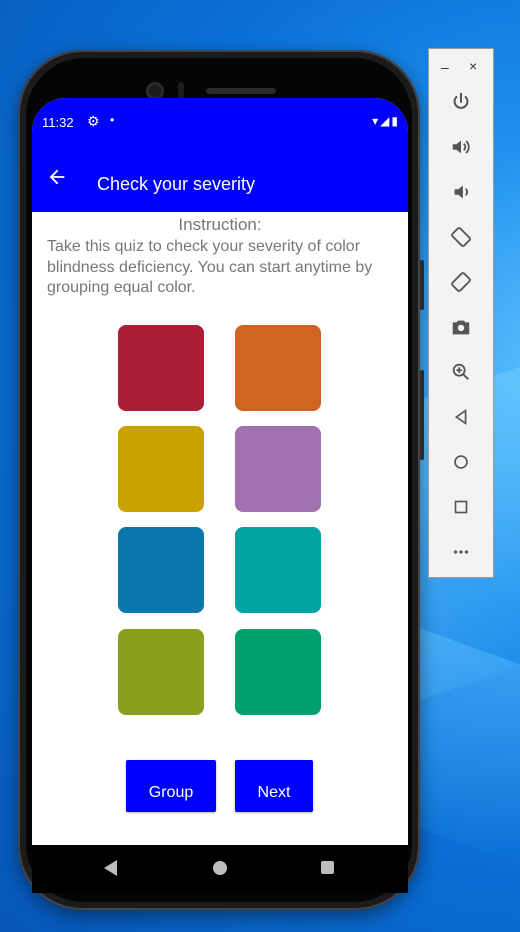 The height and width of the screenshot is (932, 520). What do you see at coordinates (220, 224) in the screenshot?
I see `instruction-heading: Instruction:` at bounding box center [220, 224].